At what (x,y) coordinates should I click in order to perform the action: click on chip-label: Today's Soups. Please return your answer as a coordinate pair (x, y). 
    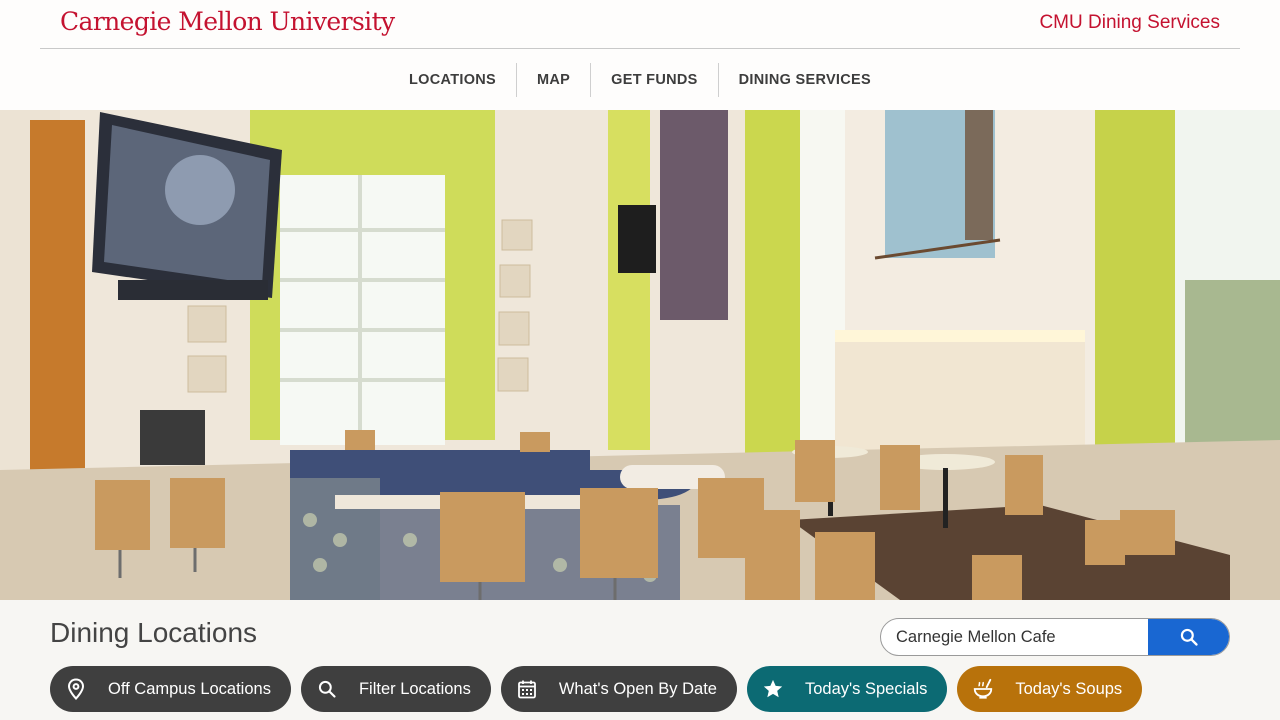
    Looking at the image, I should click on (1069, 688).